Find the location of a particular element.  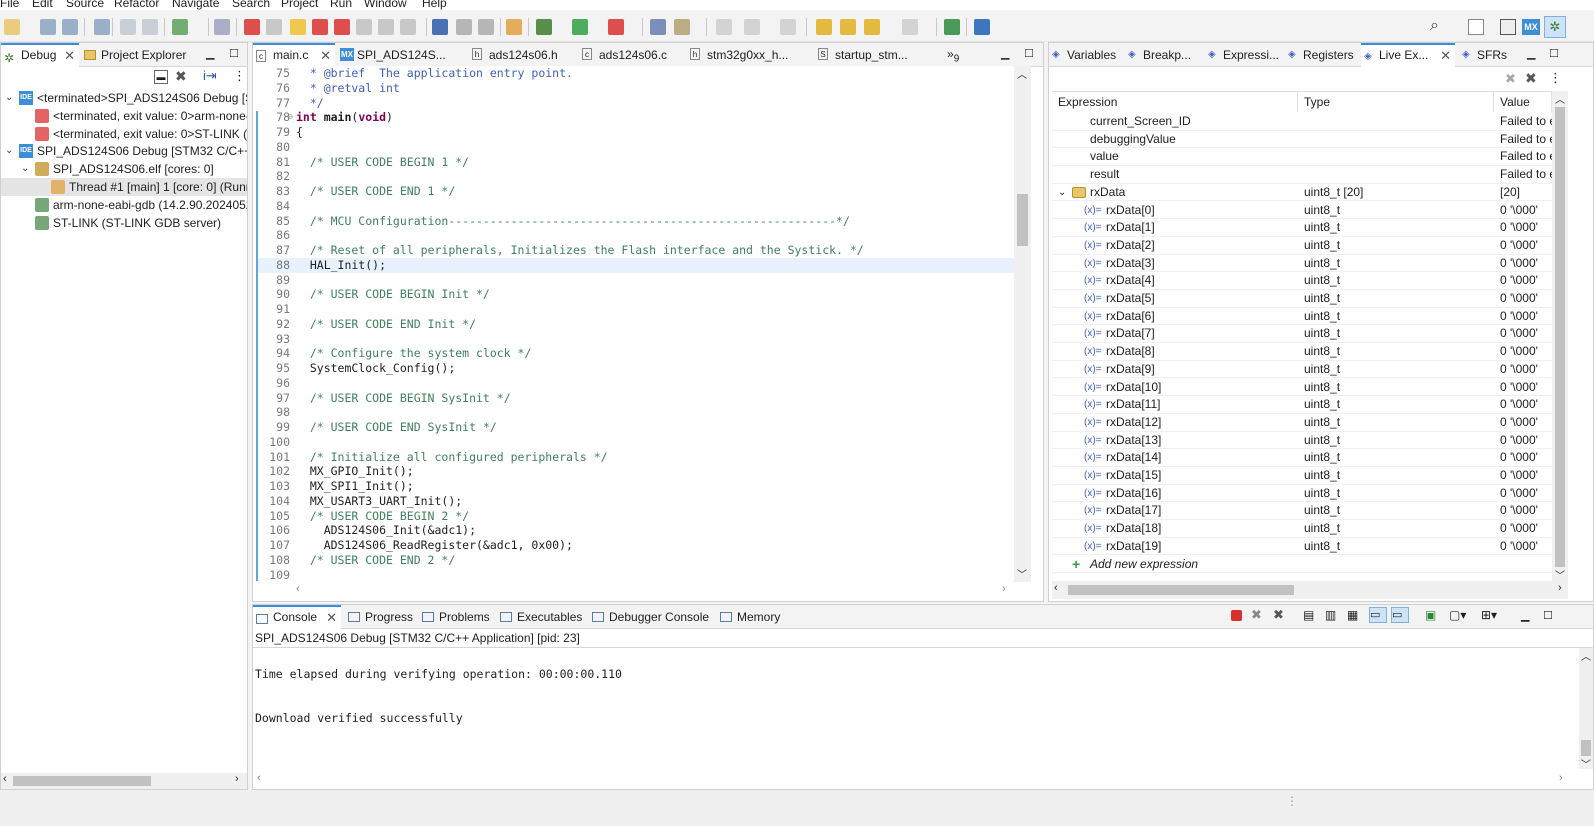

run-icon is located at coordinates (580, 27).